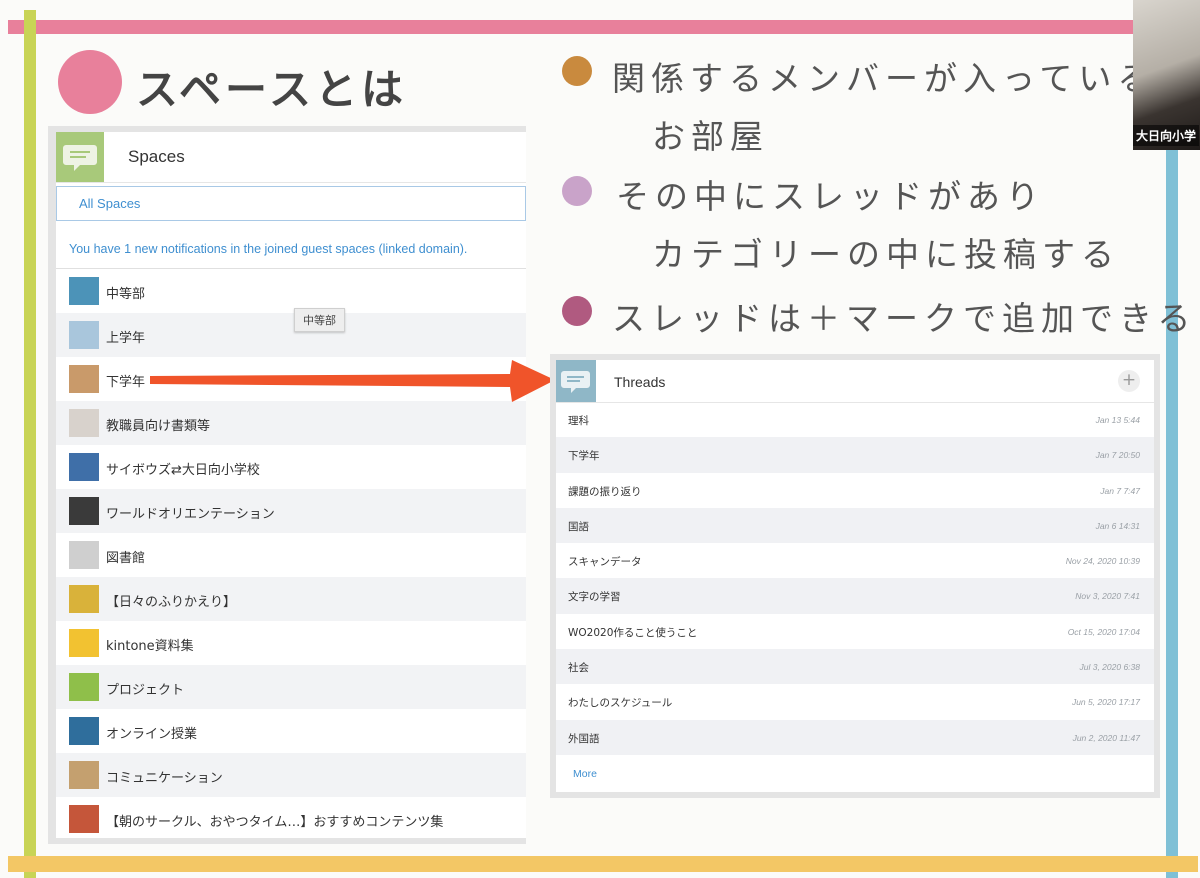 The height and width of the screenshot is (878, 1200). What do you see at coordinates (855, 455) in the screenshot?
I see `thread-list-item: 下学年 Jan 7 20:50` at bounding box center [855, 455].